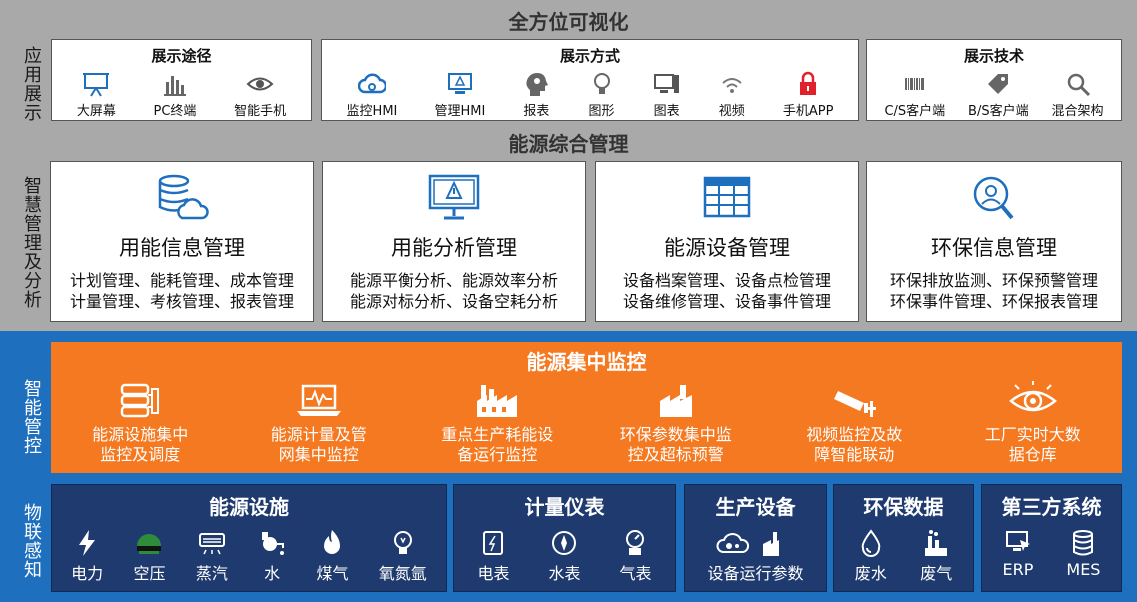 Image resolution: width=1137 pixels, height=602 pixels. I want to click on cloud-gear-factory-icon, so click(748, 544).